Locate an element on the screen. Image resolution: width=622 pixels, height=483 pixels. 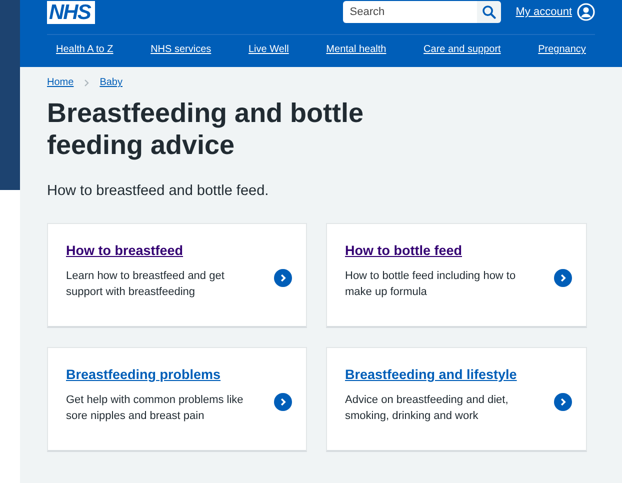
search-button is located at coordinates (488, 12).